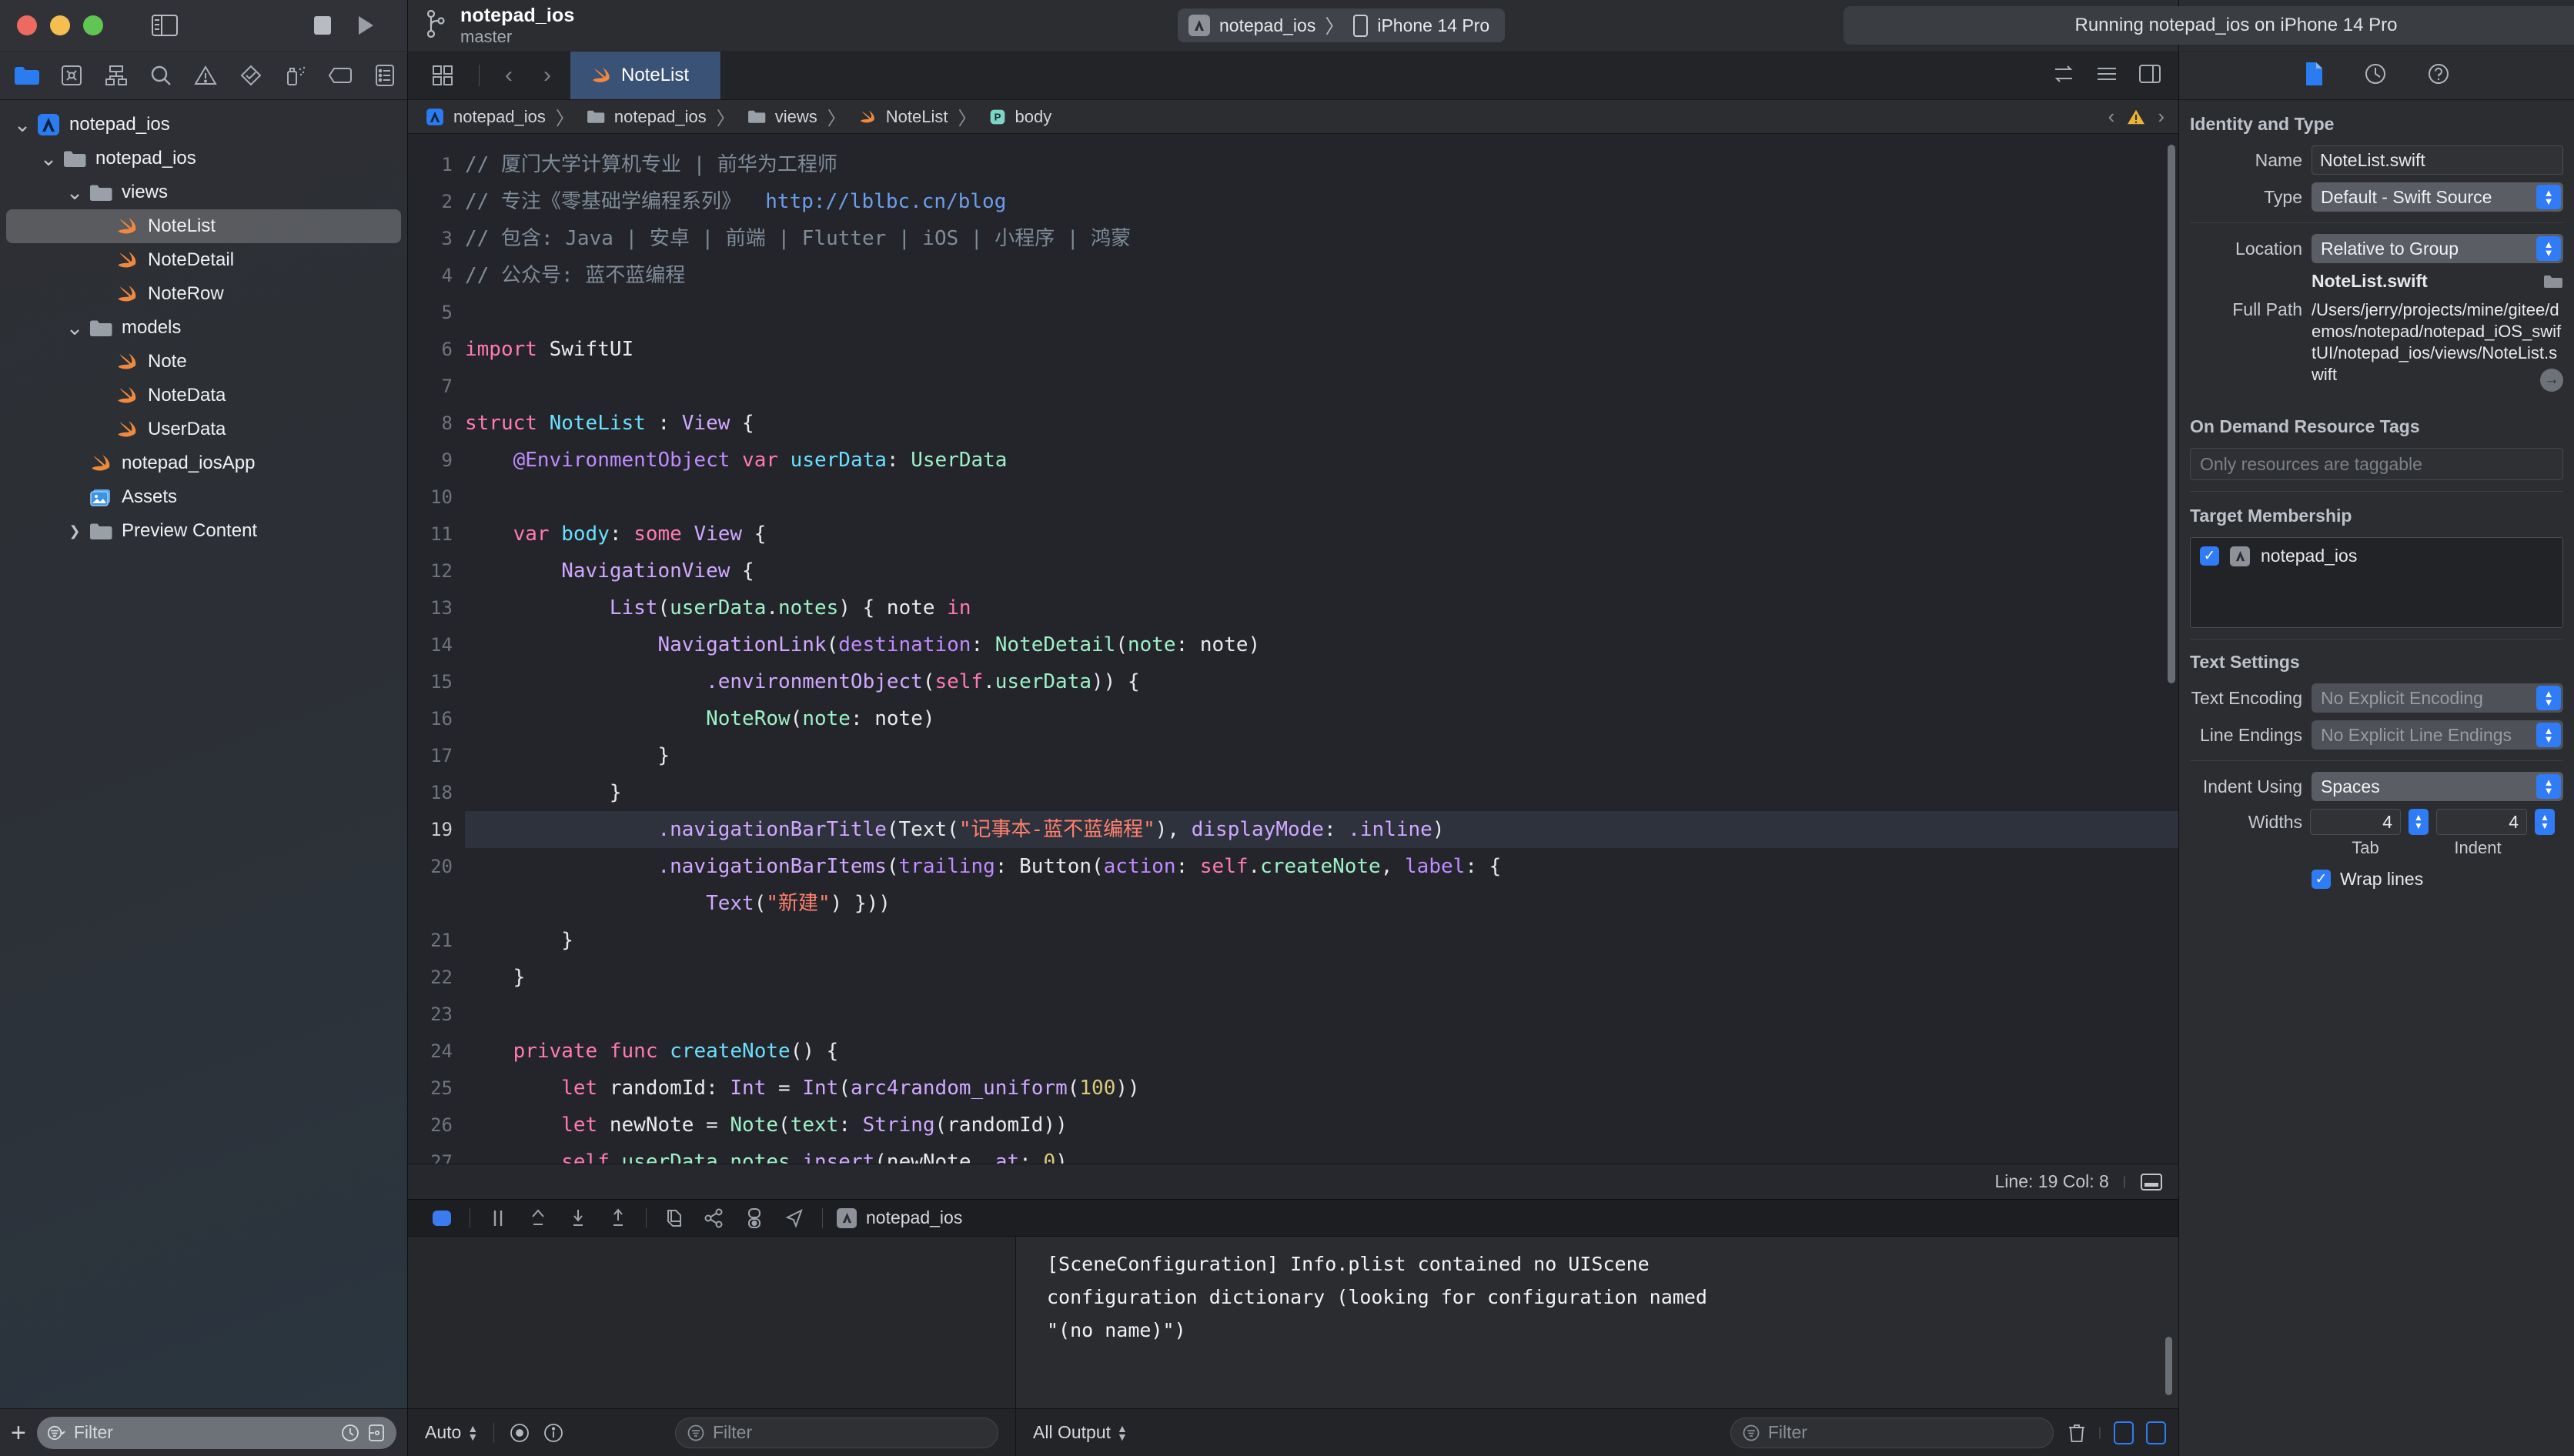  I want to click on tree-item-preview-content: ❯ Preview Content, so click(203, 531).